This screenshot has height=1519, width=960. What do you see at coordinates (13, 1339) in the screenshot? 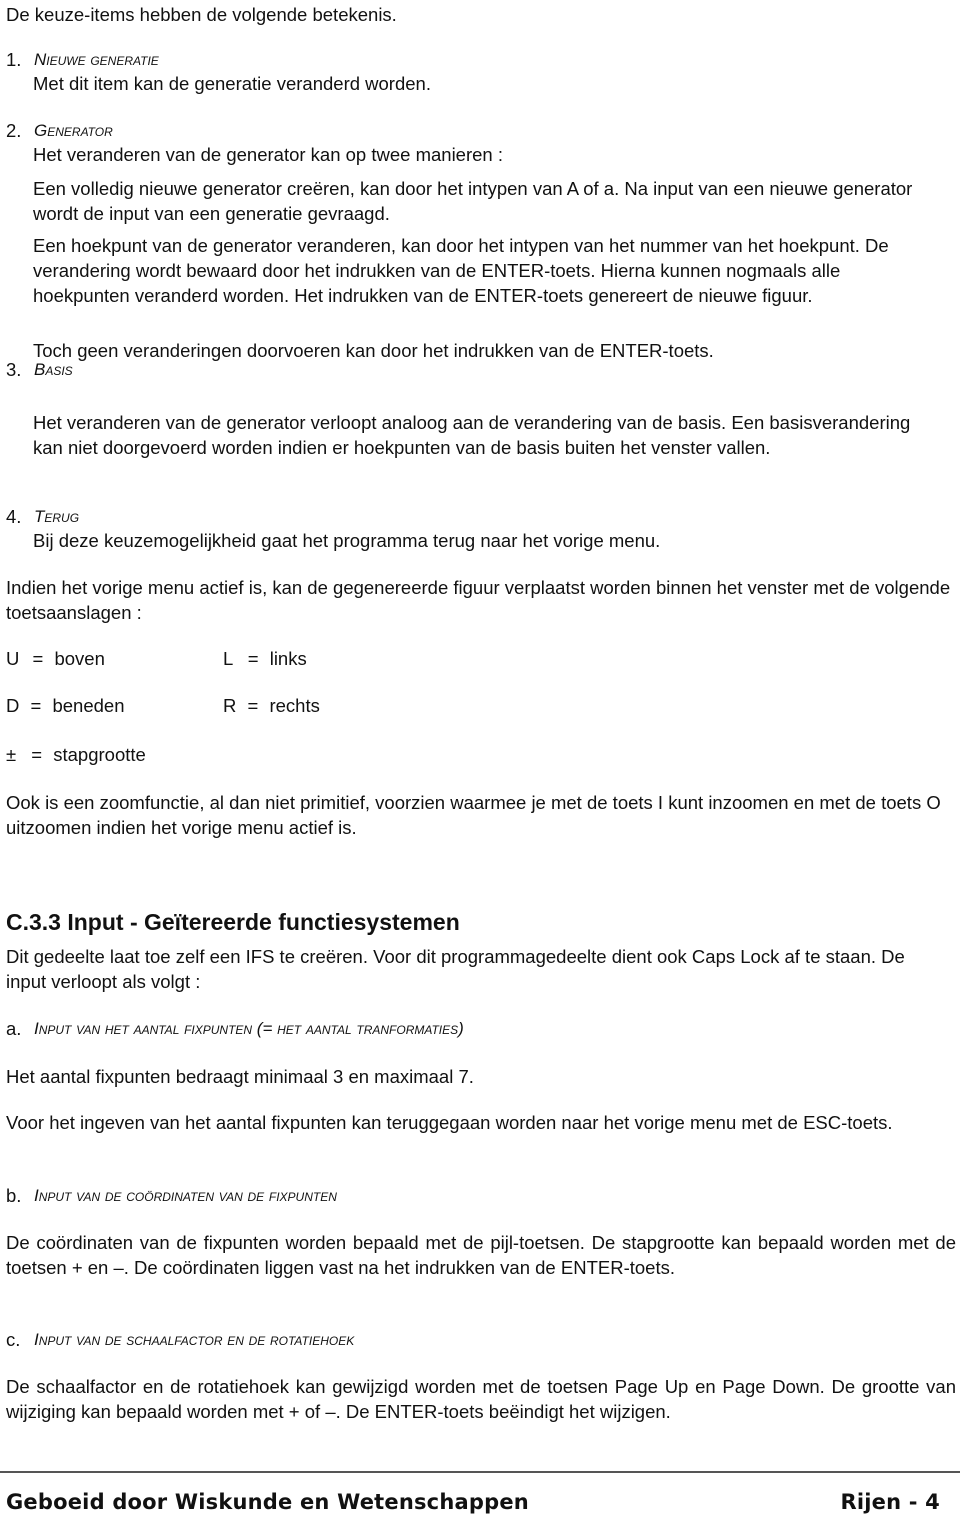
I see `subsection-letter: c.` at bounding box center [13, 1339].